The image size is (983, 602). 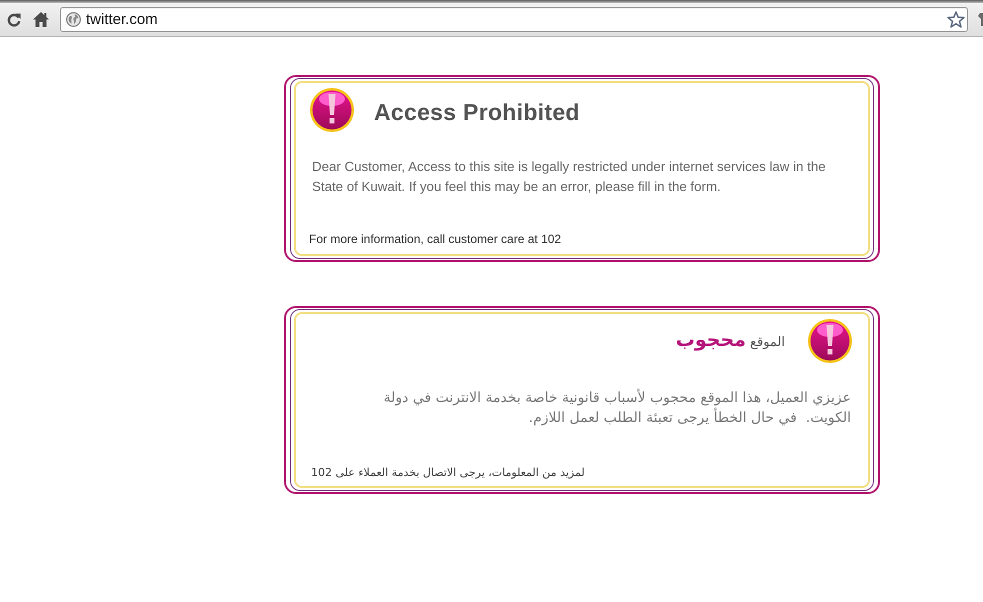 What do you see at coordinates (956, 19) in the screenshot?
I see `bookmark-star-icon` at bounding box center [956, 19].